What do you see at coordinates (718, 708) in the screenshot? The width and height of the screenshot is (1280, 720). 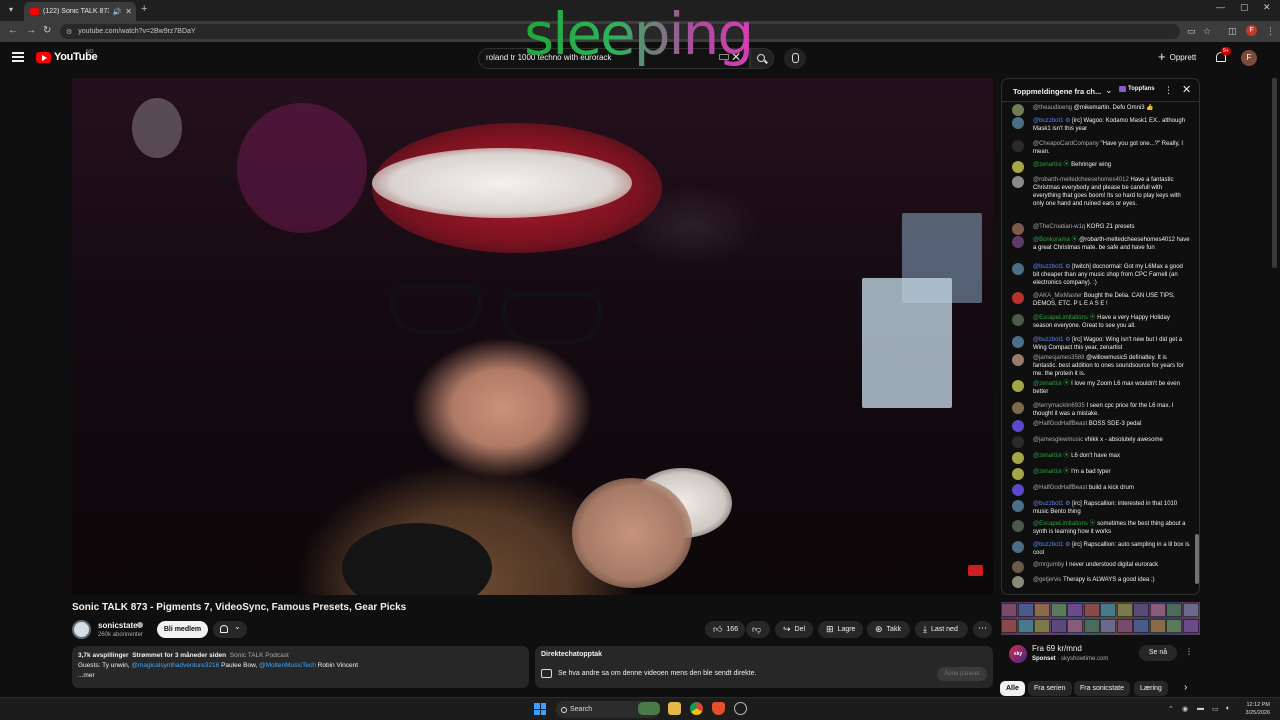 I see `brave-icon` at bounding box center [718, 708].